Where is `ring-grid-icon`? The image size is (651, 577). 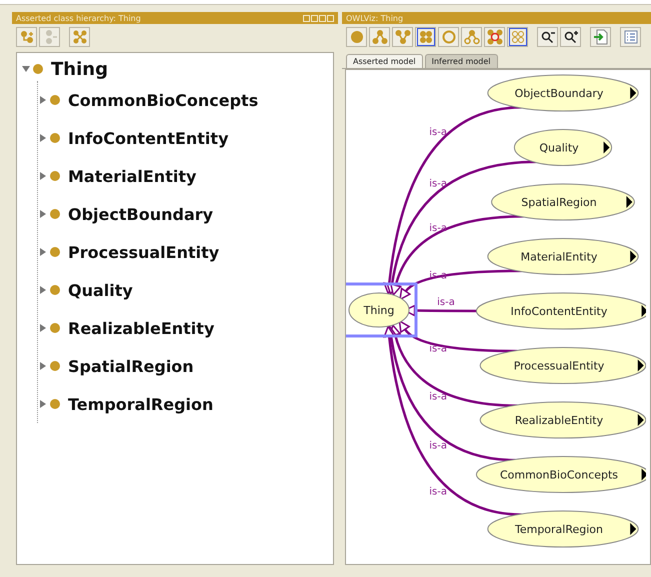 ring-grid-icon is located at coordinates (518, 37).